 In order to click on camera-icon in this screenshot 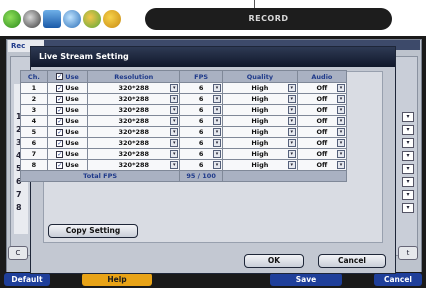, I will do `click(32, 19)`.